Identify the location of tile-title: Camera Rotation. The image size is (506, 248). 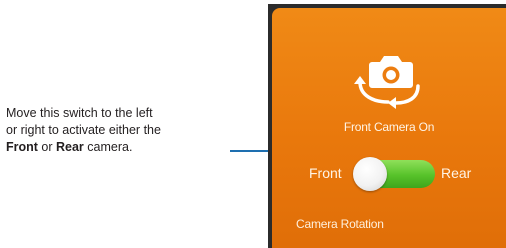
(340, 224).